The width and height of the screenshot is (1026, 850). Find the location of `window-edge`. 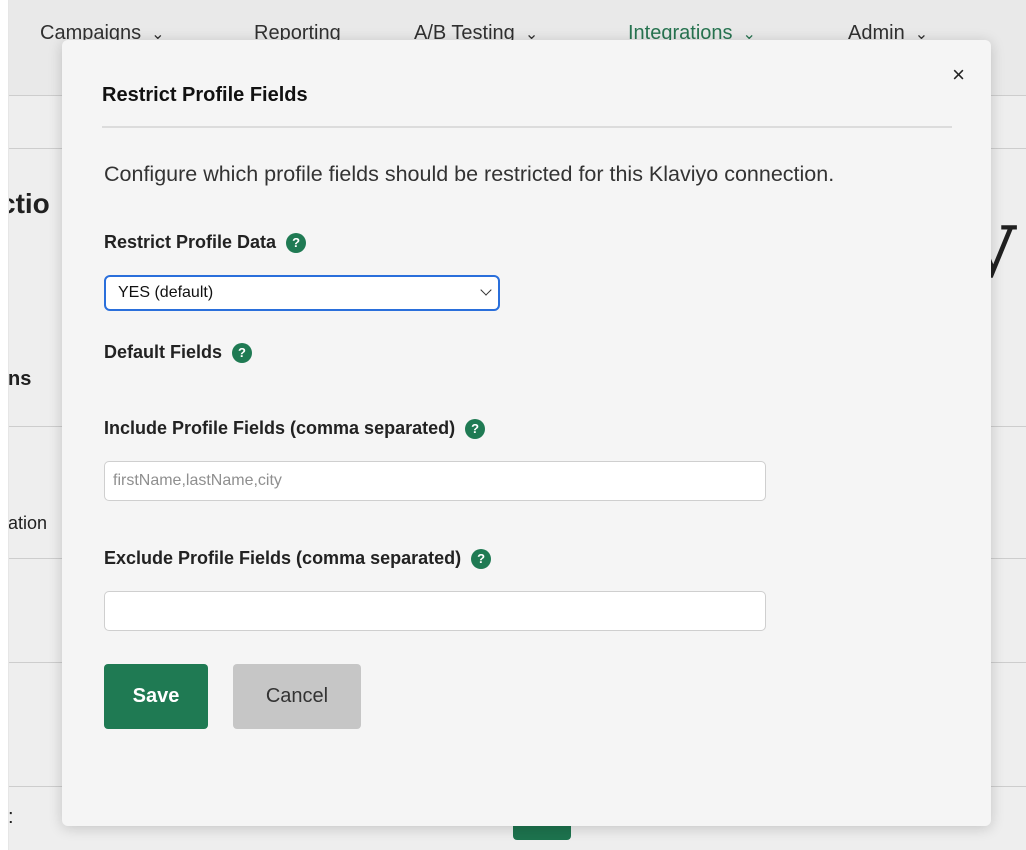

window-edge is located at coordinates (4, 425).